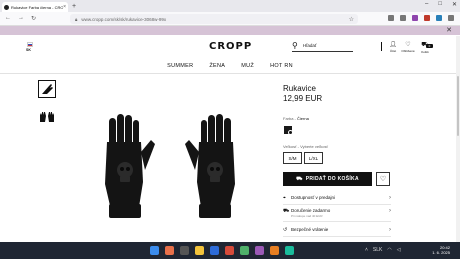  I want to click on menu-item-zena: ŽENA, so click(217, 66).